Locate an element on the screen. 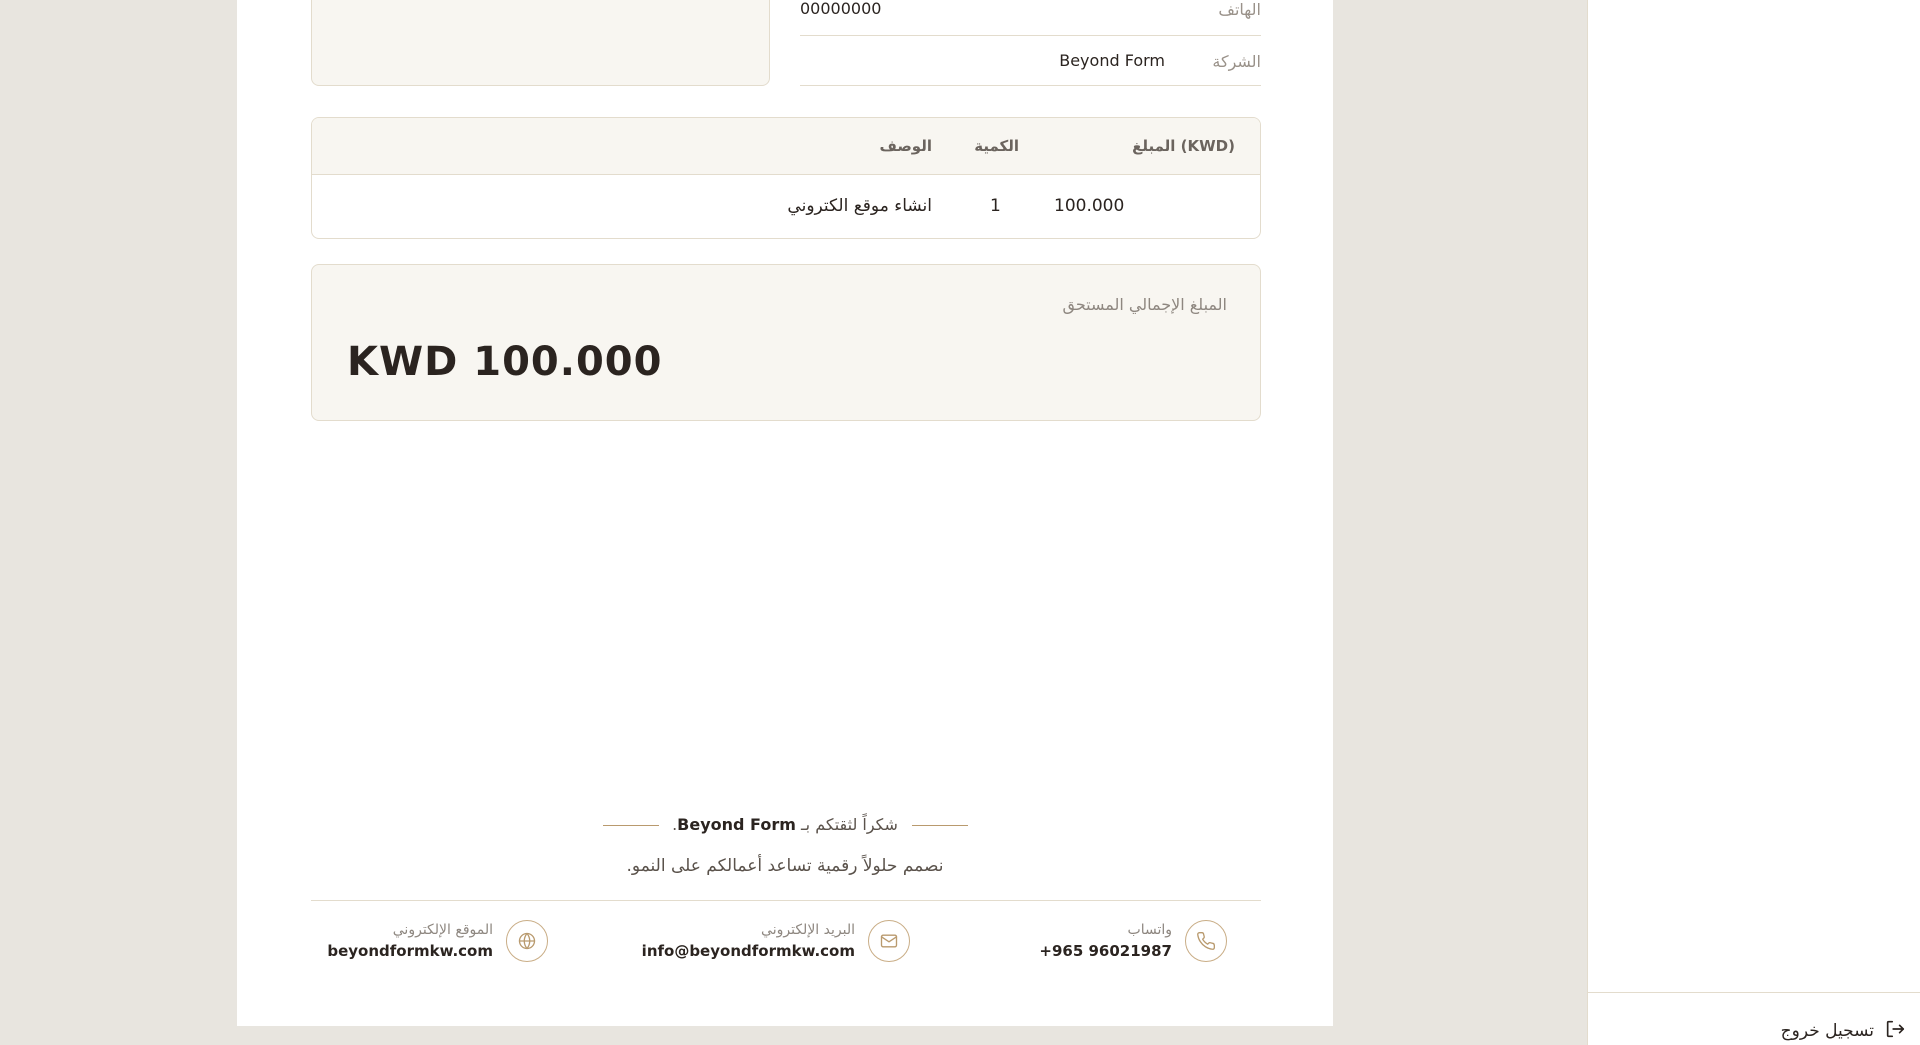  header-description: الوصف is located at coordinates (905, 146).